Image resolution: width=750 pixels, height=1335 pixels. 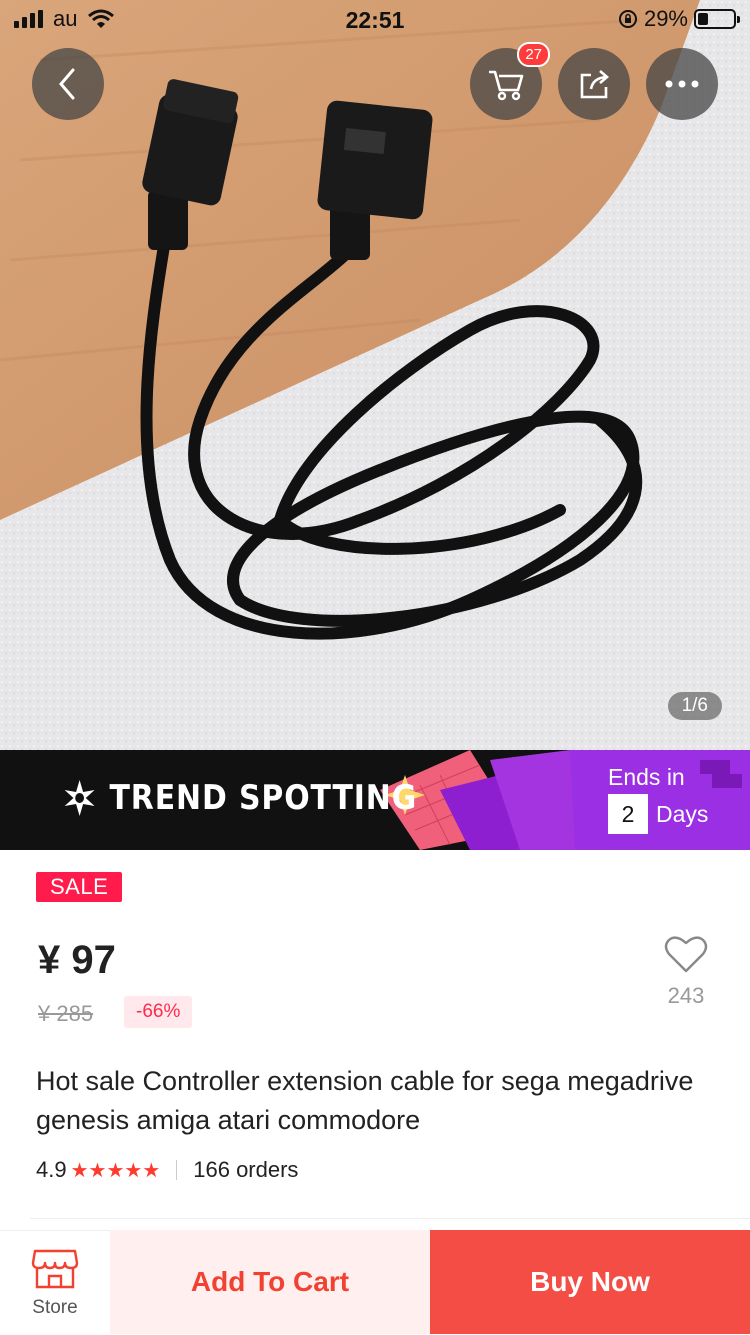 What do you see at coordinates (590, 1282) in the screenshot?
I see `buy-now-button: Buy Now` at bounding box center [590, 1282].